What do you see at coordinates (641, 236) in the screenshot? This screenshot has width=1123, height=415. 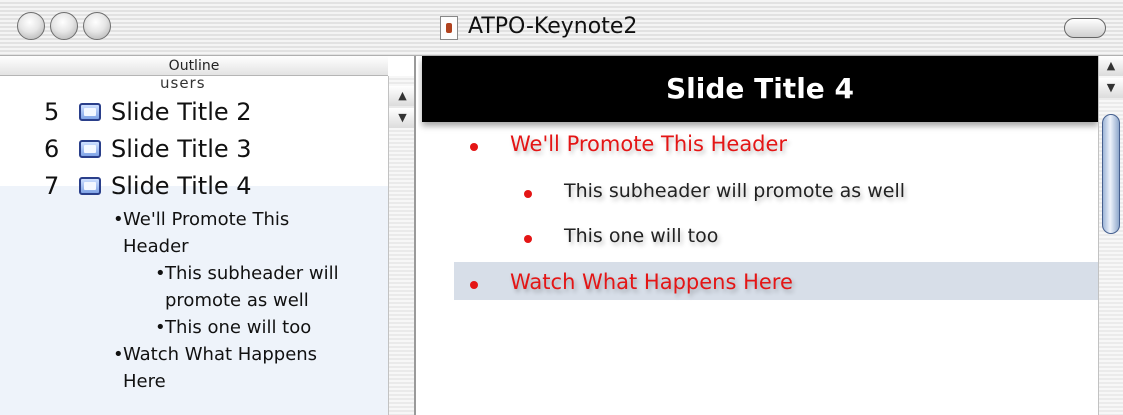 I see `bullet-text: This one will too` at bounding box center [641, 236].